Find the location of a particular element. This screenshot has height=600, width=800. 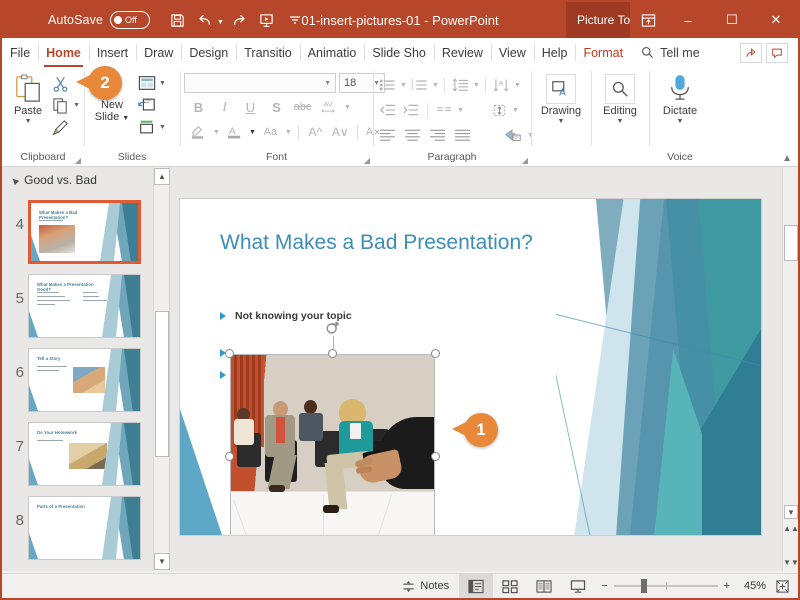

ribbon-display-options-icon is located at coordinates (648, 20).